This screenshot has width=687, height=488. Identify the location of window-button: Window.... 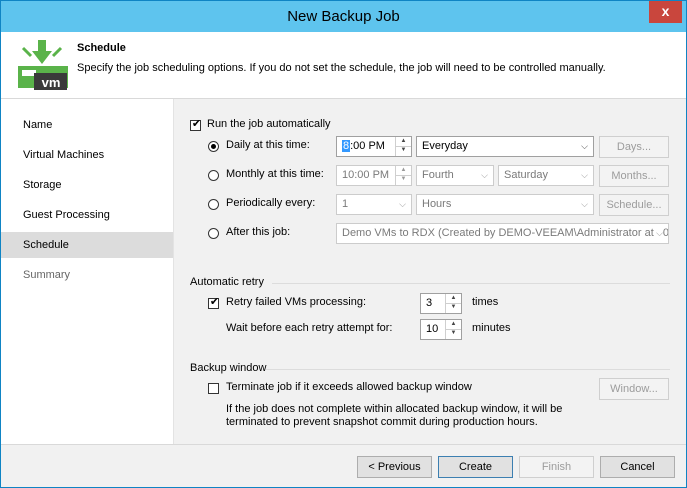
(634, 389).